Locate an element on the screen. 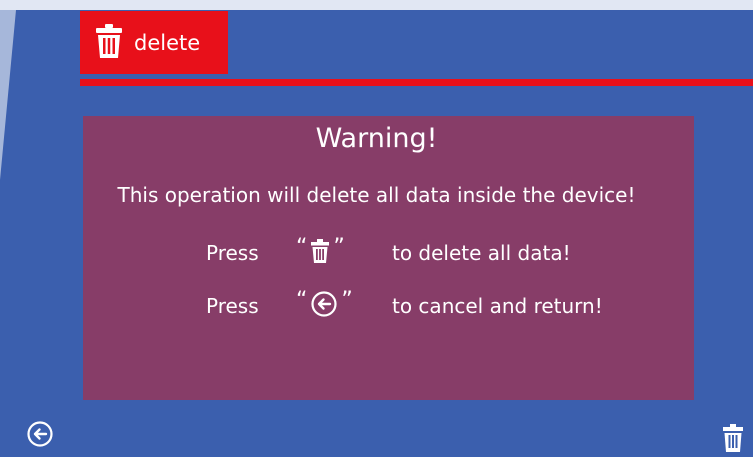  instruction-text: to delete all data! is located at coordinates (481, 253).